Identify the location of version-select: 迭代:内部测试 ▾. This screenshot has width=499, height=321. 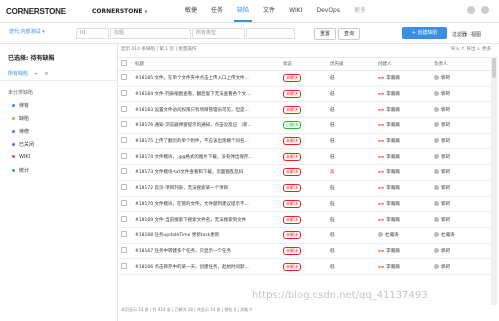
(37, 32).